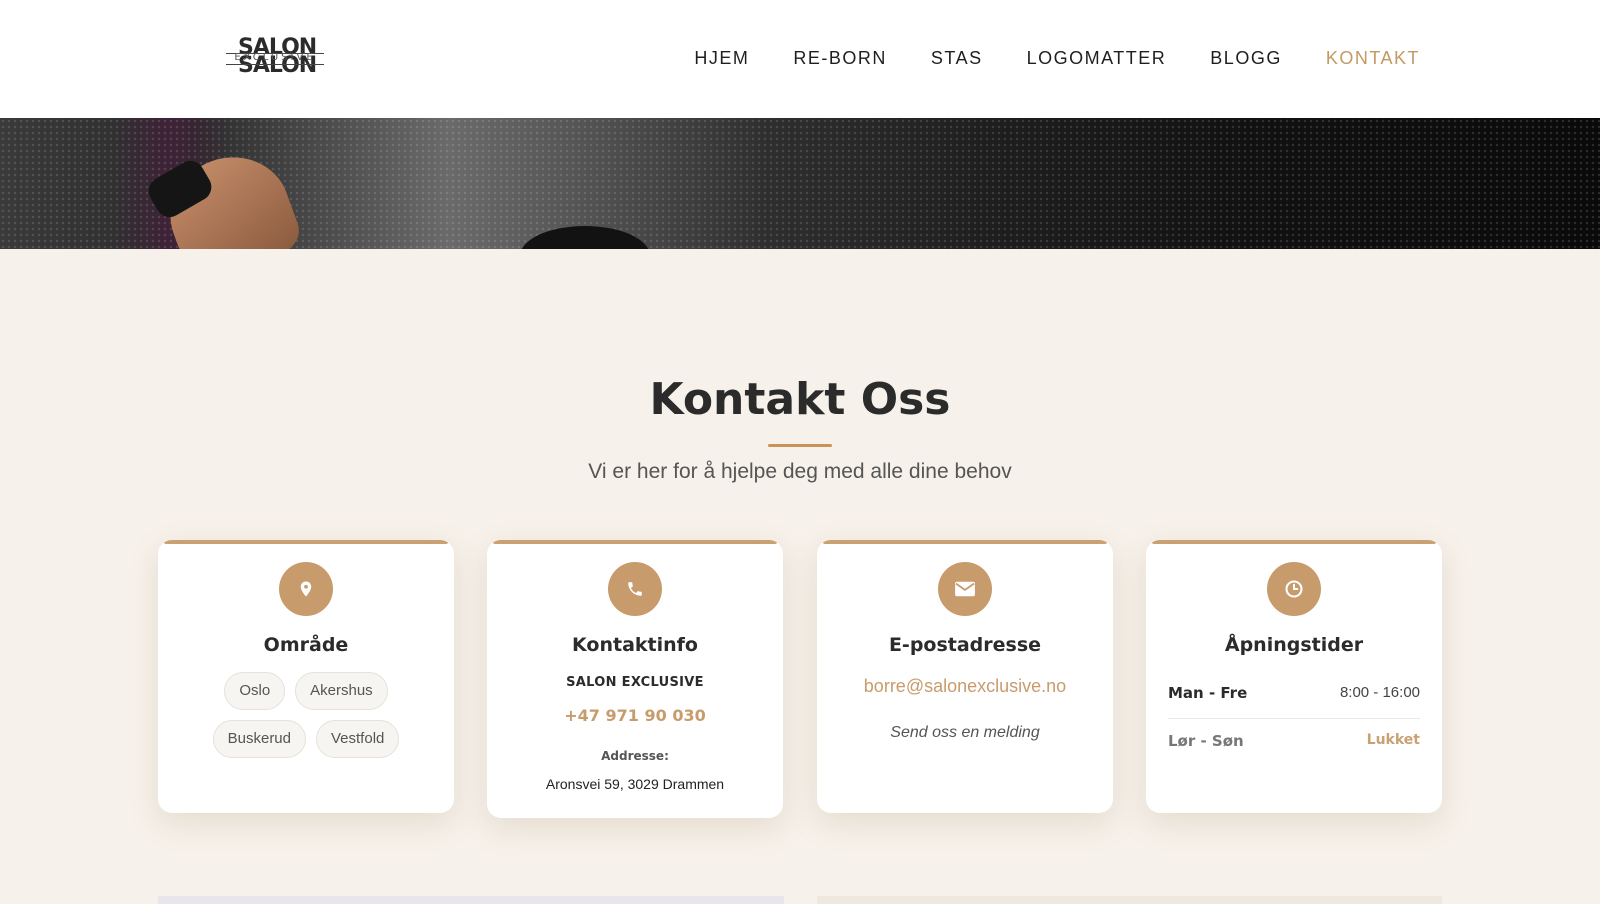 The width and height of the screenshot is (1600, 904). Describe the element at coordinates (1294, 741) in the screenshot. I see `hours-row: Lør - Søn Lukket` at that location.